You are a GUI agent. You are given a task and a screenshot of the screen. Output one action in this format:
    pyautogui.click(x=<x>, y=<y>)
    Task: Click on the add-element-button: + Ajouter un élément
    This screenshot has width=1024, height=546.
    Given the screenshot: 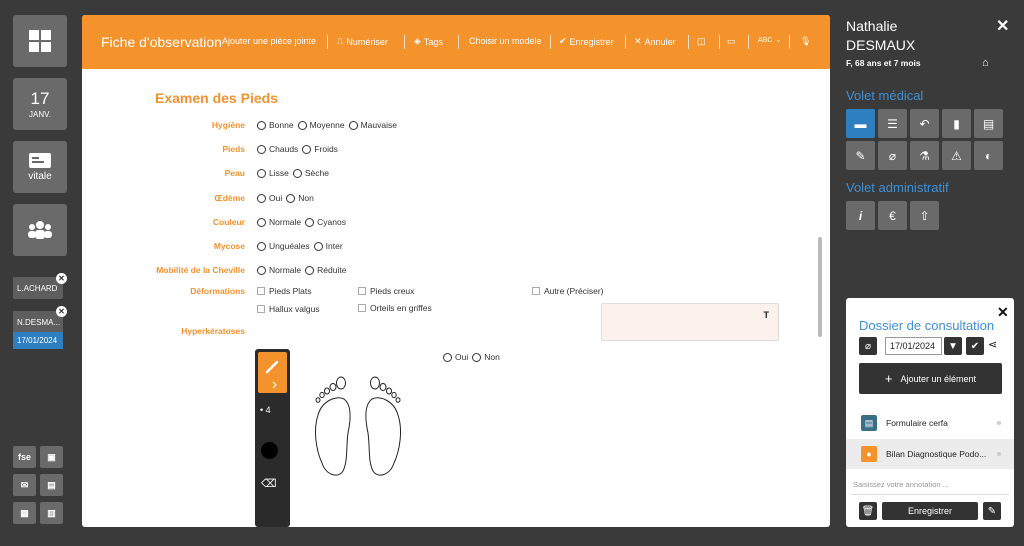 What is the action you would take?
    pyautogui.click(x=930, y=378)
    